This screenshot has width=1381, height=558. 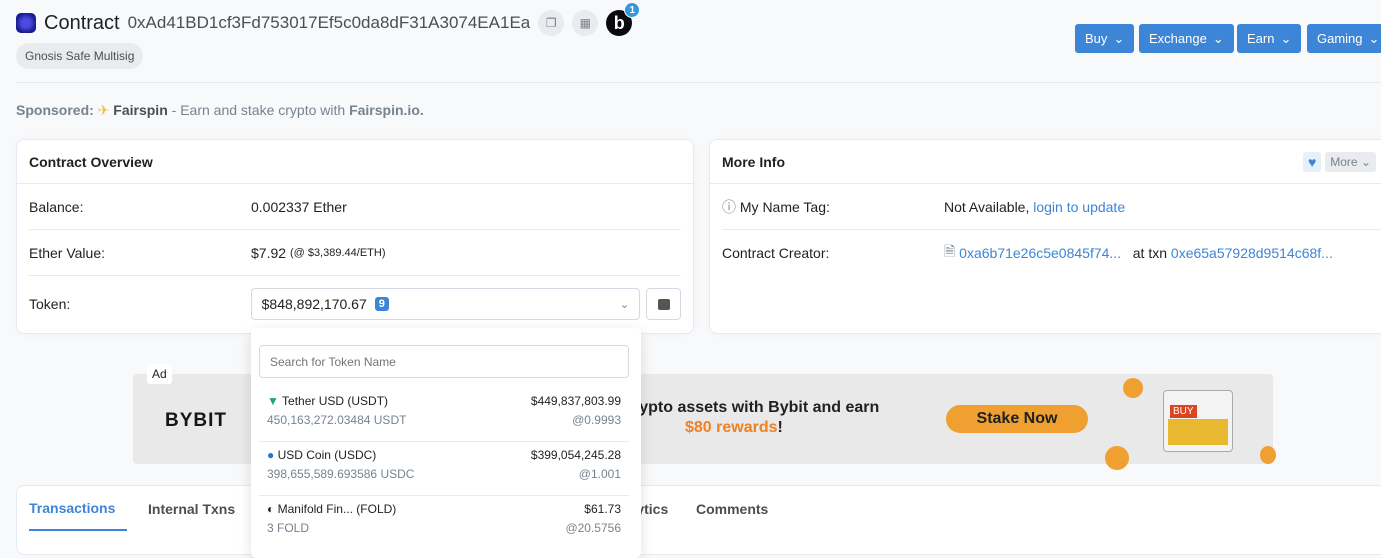 I want to click on name-tag-value: Not Available,, so click(x=987, y=206).